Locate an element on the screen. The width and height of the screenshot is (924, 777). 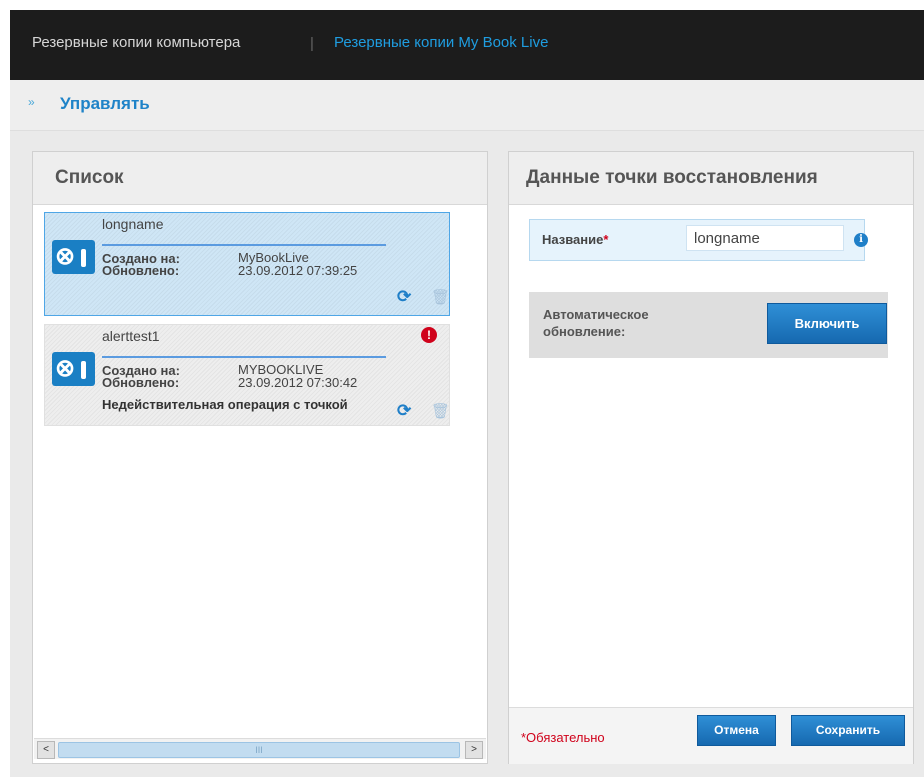
required-star: * is located at coordinates (606, 239).